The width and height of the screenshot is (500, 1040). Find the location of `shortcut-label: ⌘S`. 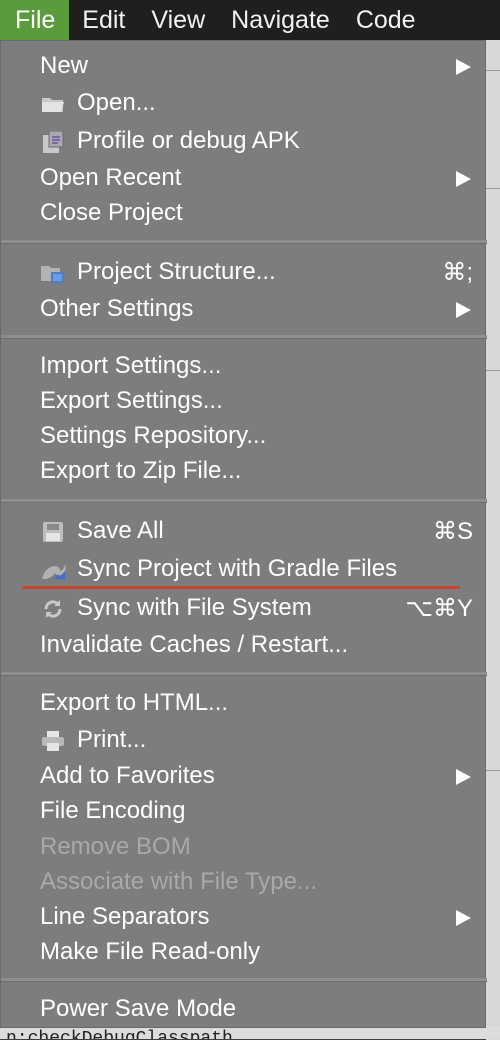

shortcut-label: ⌘S is located at coordinates (452, 531).